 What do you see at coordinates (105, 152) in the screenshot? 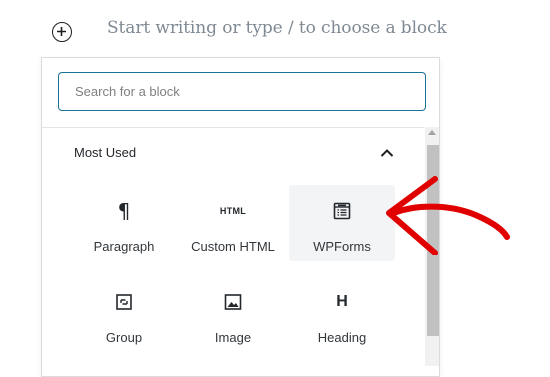
I see `section-title-most-used: Most Used` at bounding box center [105, 152].